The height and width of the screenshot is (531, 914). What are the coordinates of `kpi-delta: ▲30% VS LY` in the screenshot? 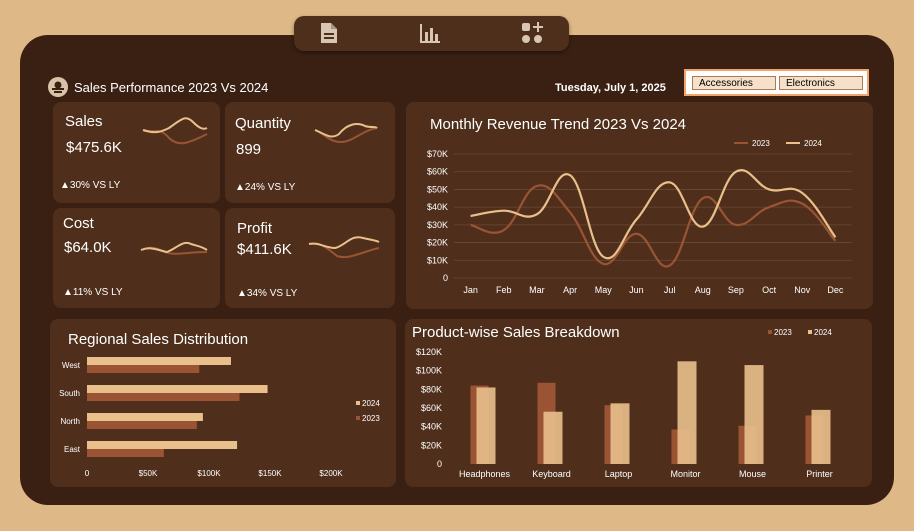 It's located at (90, 185).